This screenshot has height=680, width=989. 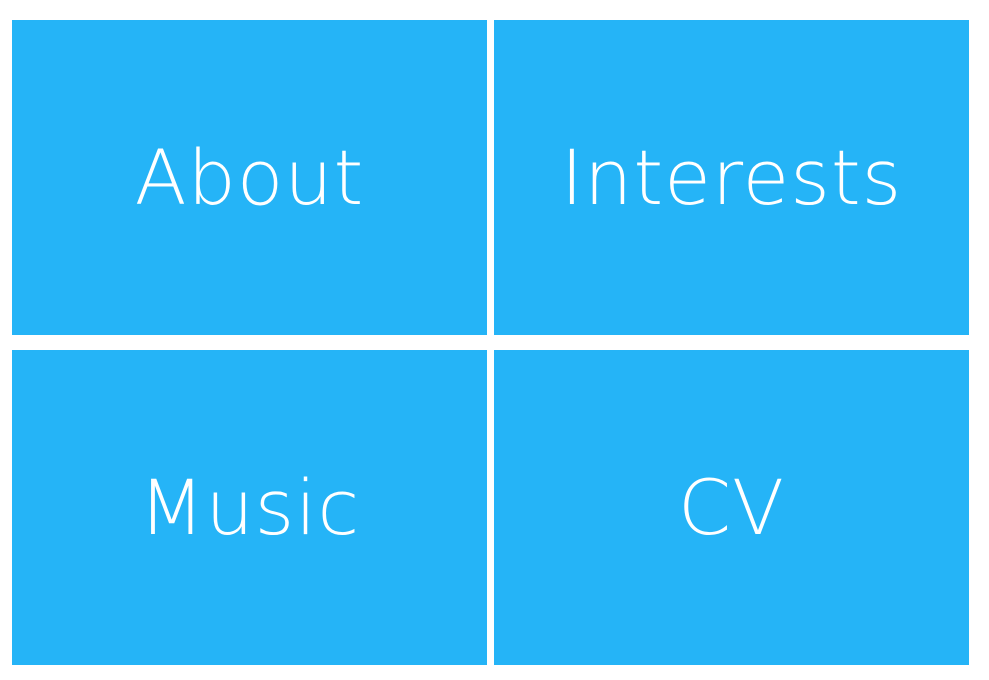 I want to click on tile-cv-label: CV, so click(x=731, y=507).